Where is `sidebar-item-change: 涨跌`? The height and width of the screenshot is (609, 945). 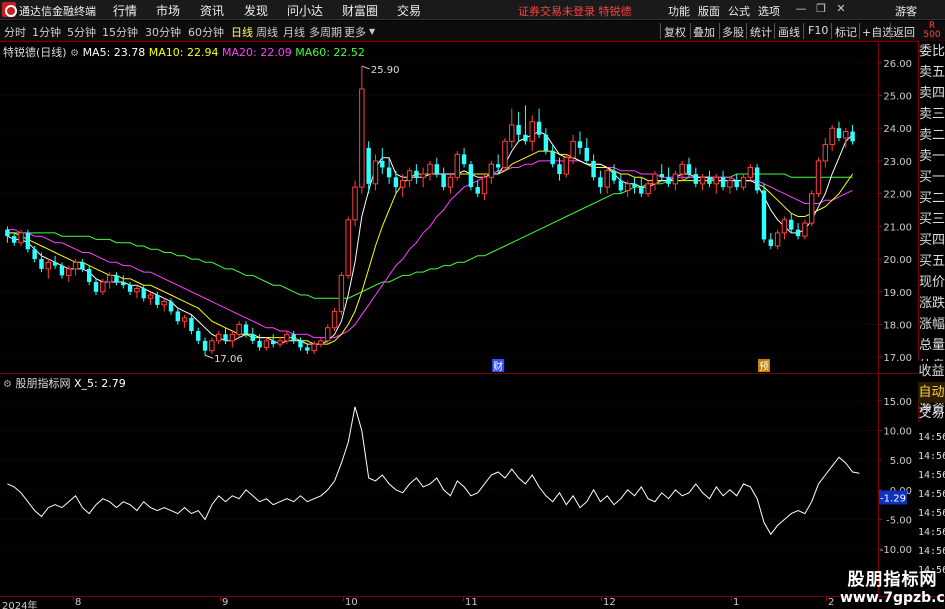
sidebar-item-change: 涨跌 is located at coordinates (932, 303).